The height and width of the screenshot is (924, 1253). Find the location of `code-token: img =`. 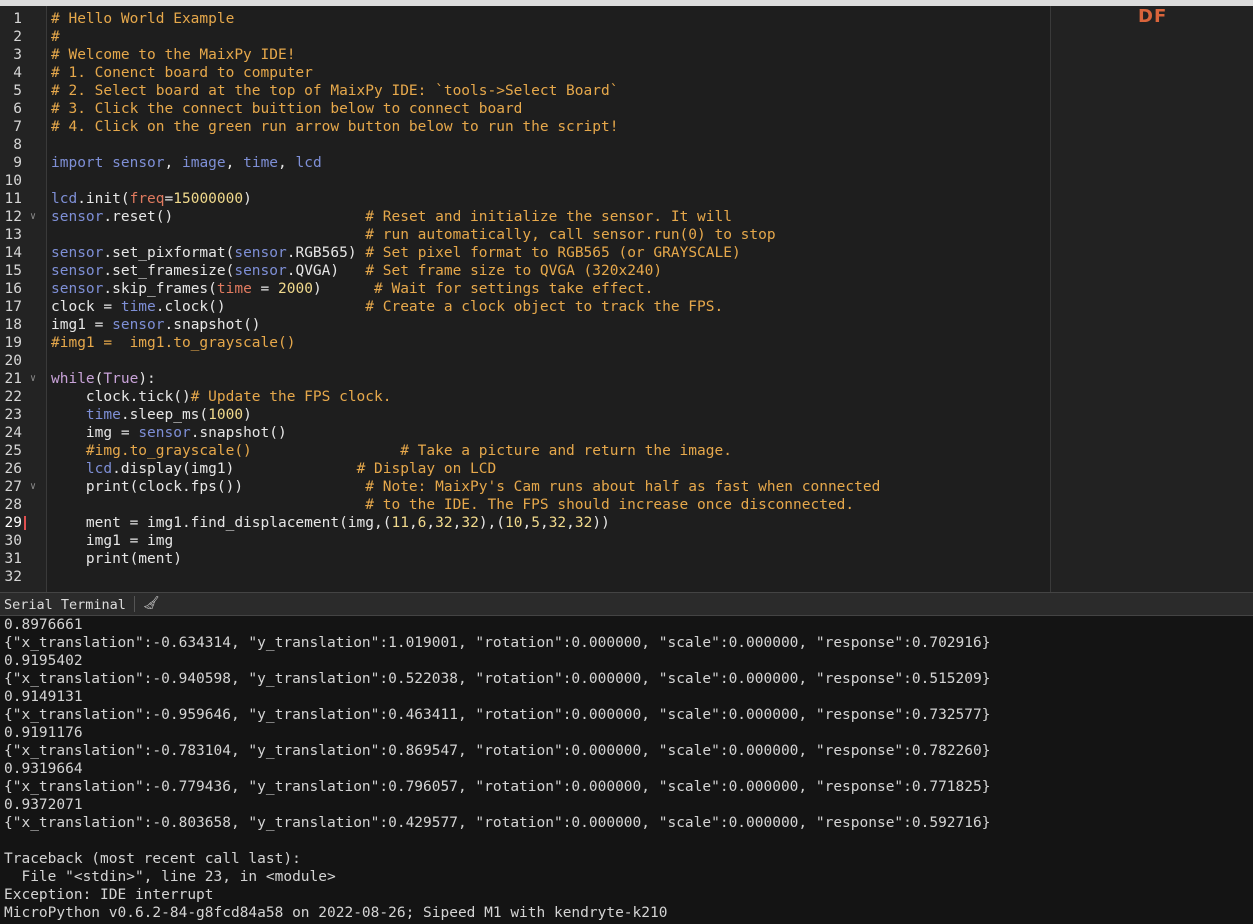

code-token: img = is located at coordinates (95, 433).